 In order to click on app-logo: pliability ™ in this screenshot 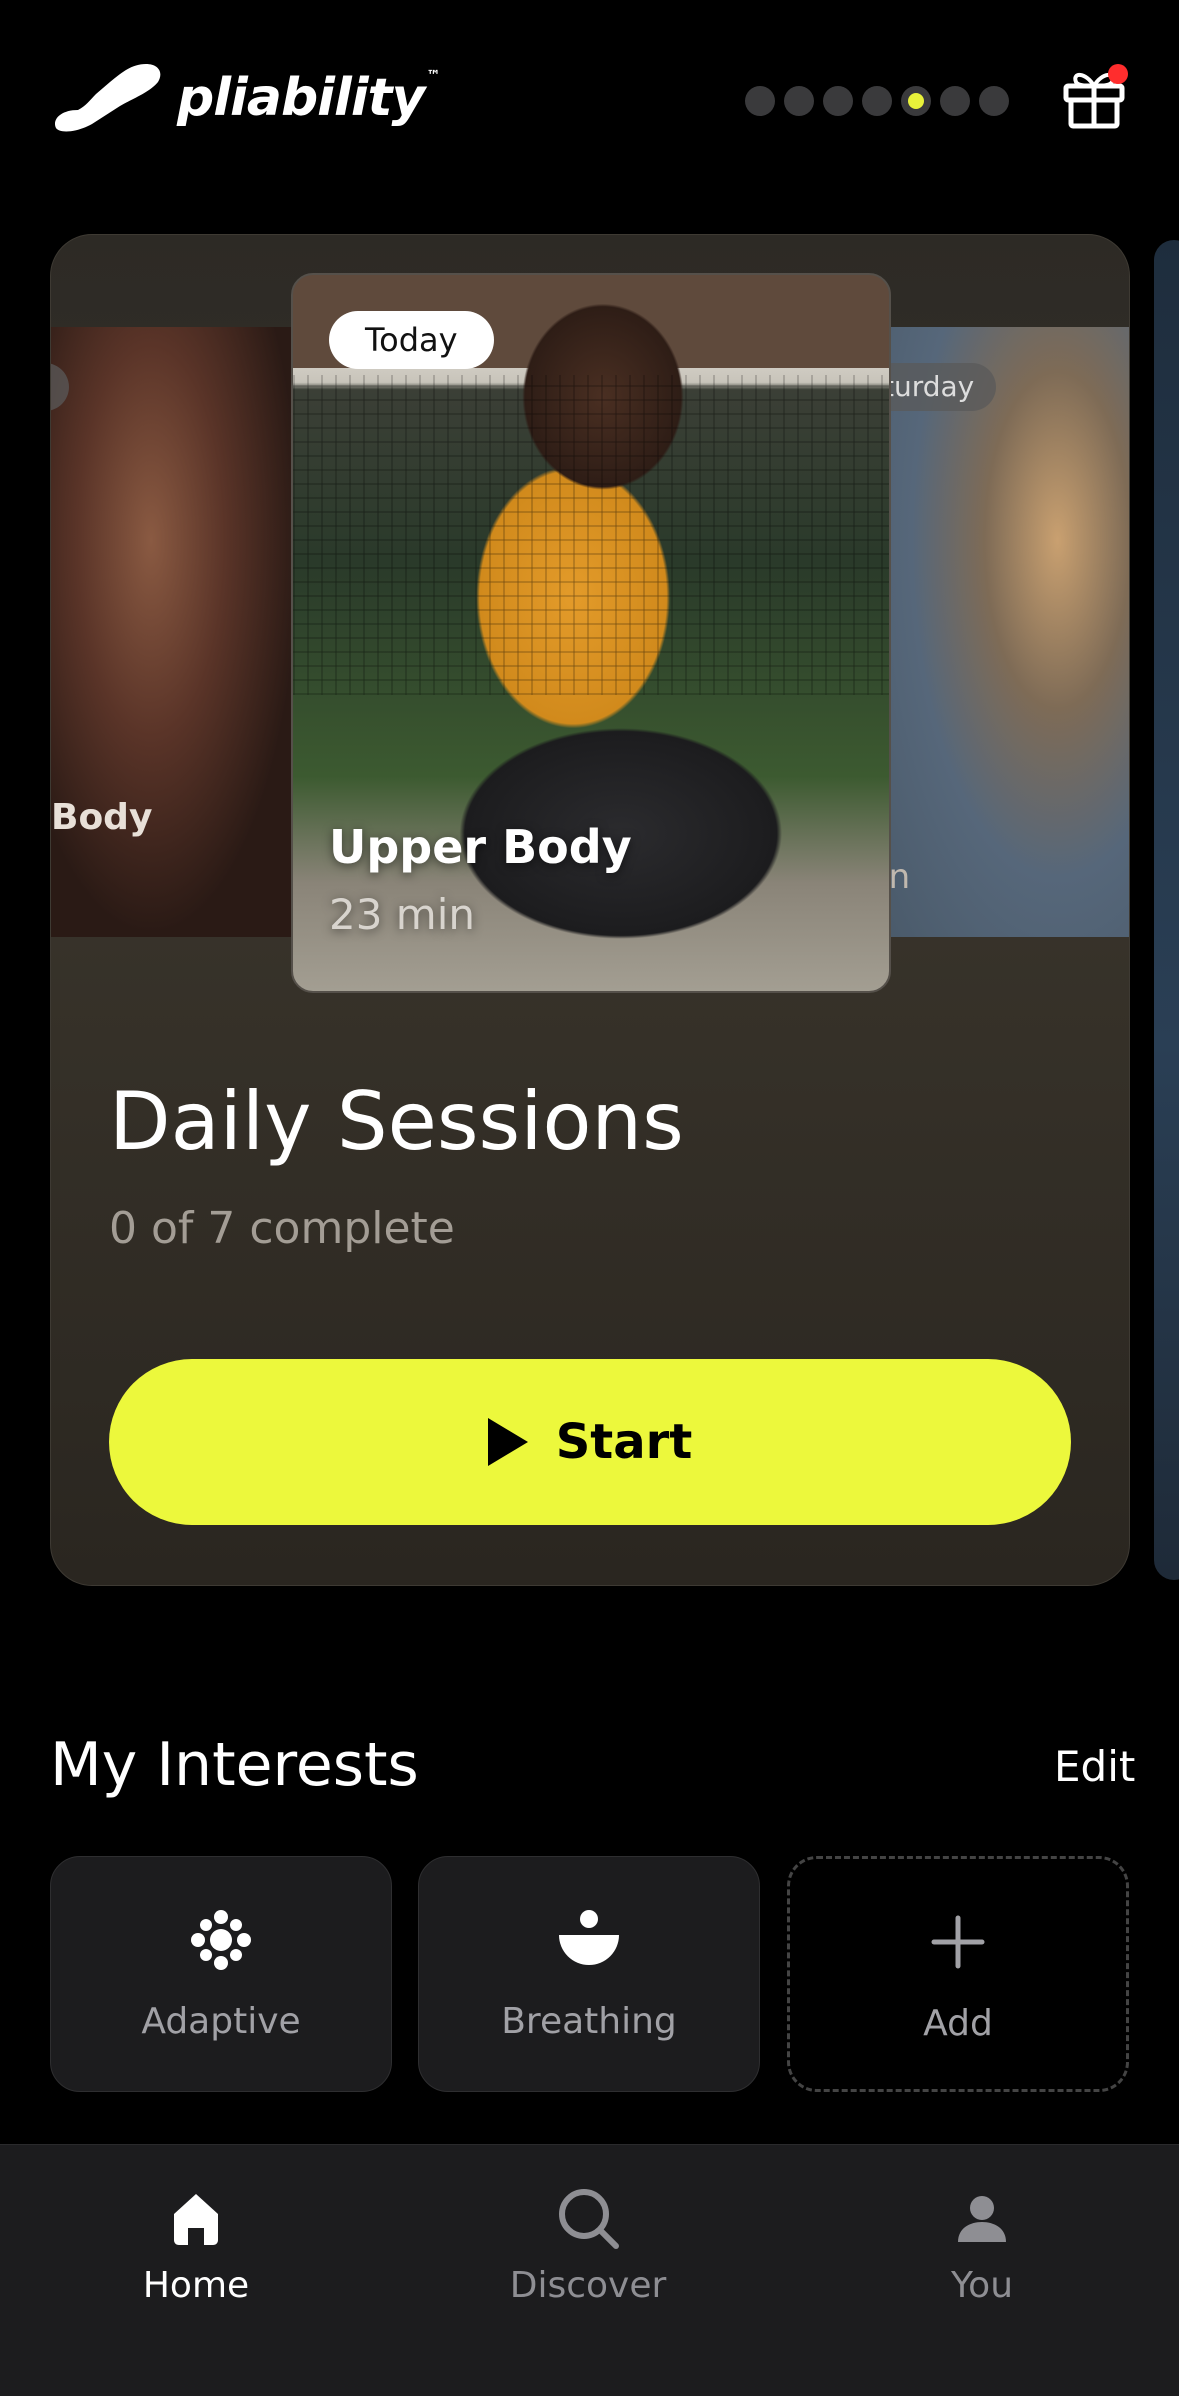, I will do `click(245, 98)`.